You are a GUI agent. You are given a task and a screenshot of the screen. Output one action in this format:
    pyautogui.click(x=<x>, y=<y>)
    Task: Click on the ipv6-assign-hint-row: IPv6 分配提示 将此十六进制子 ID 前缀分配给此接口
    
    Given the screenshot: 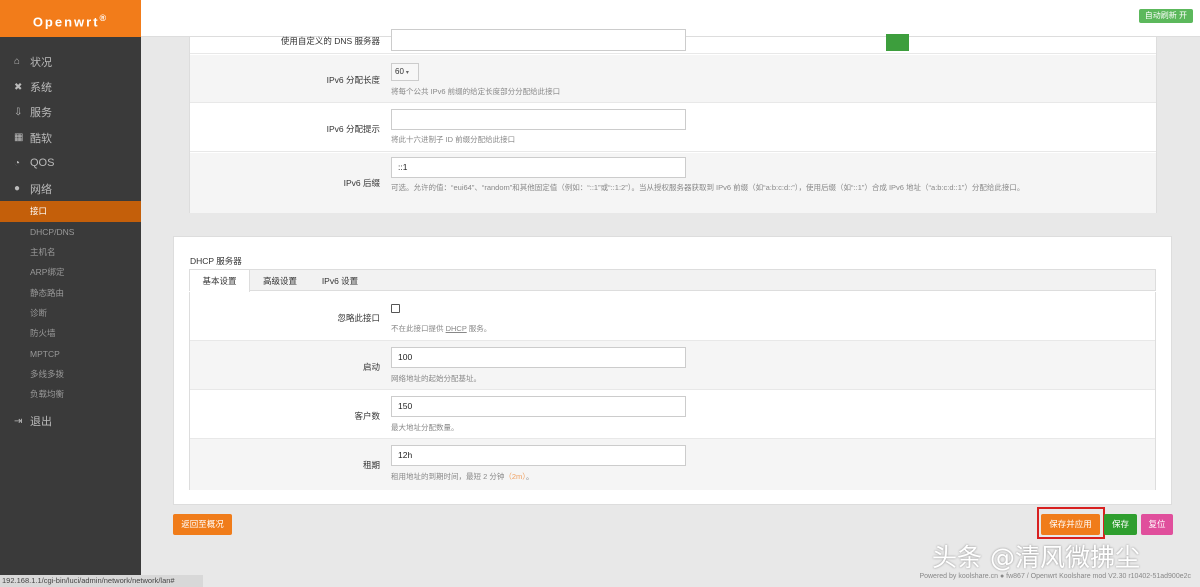 What is the action you would take?
    pyautogui.click(x=673, y=128)
    